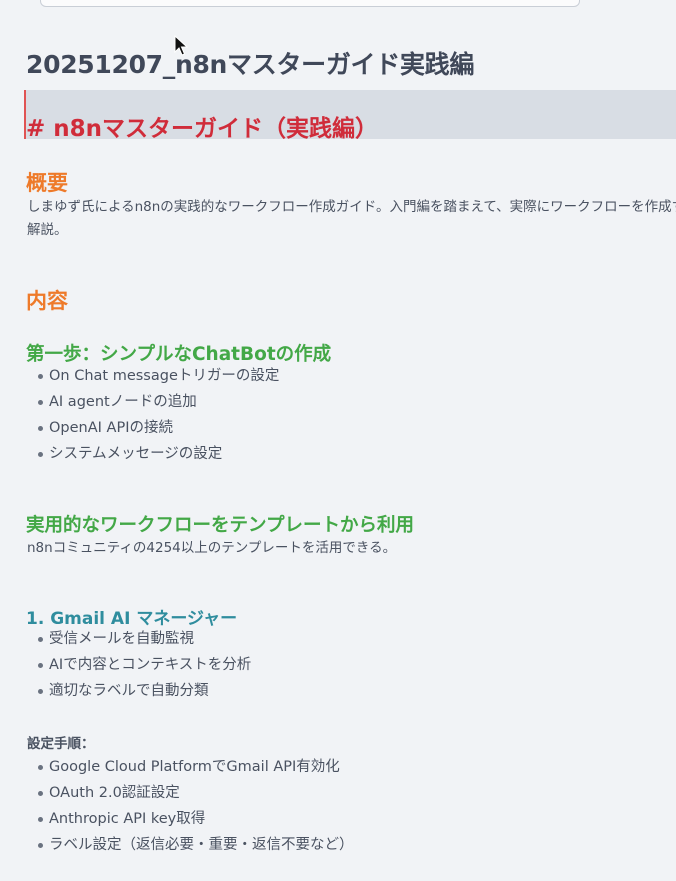  What do you see at coordinates (144, 639) in the screenshot?
I see `list-item: 受信メールを自動監視` at bounding box center [144, 639].